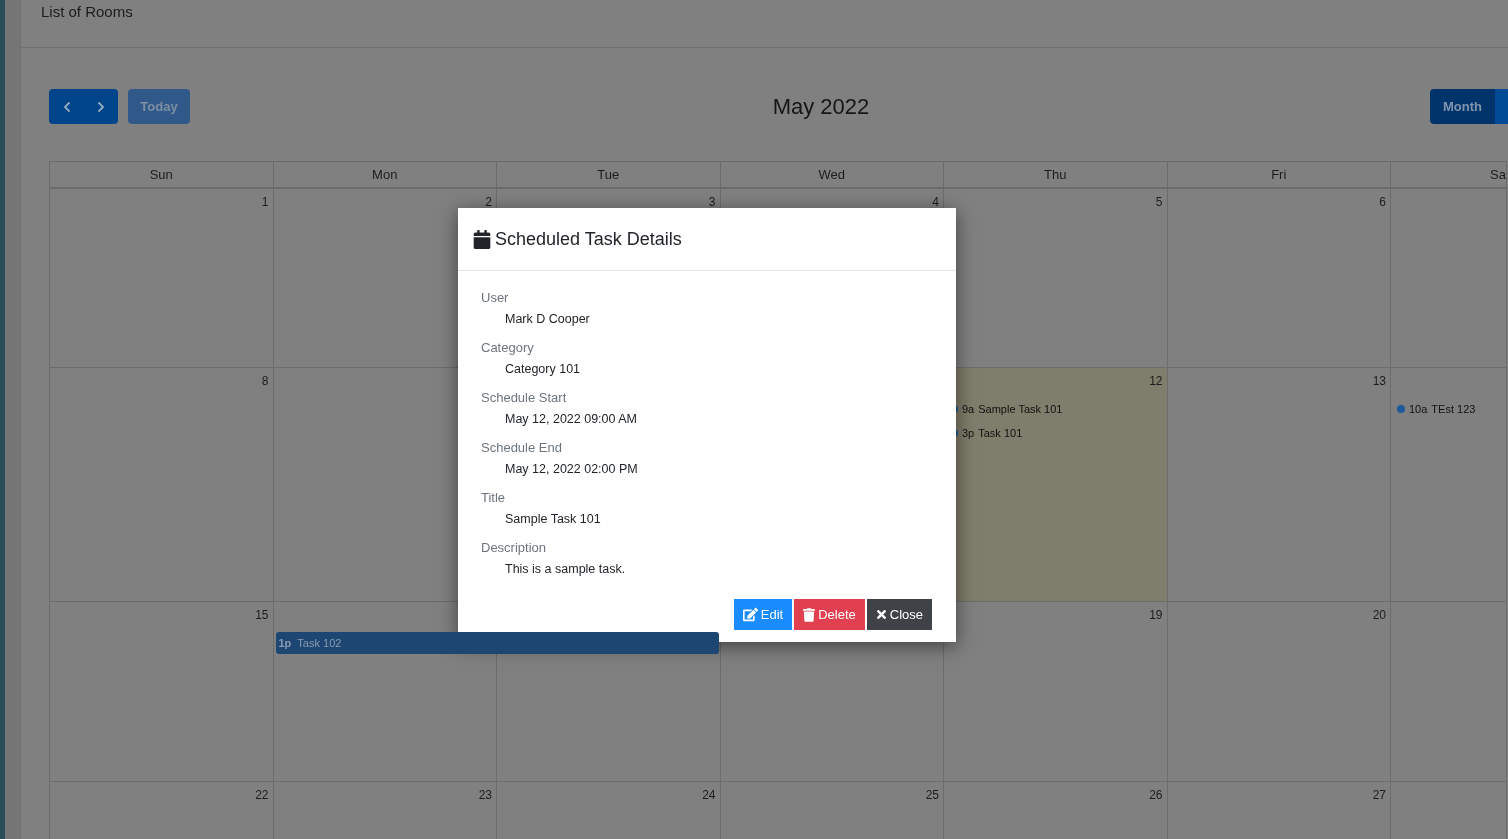 Image resolution: width=1508 pixels, height=839 pixels. What do you see at coordinates (1279, 174) in the screenshot?
I see `weekday-header: Fri` at bounding box center [1279, 174].